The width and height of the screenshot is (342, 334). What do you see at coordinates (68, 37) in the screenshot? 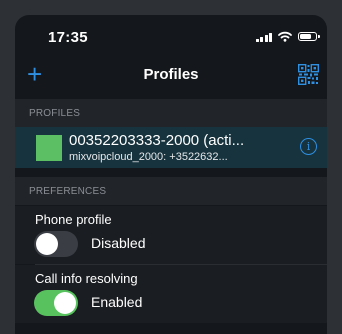
I see `status-time: 17:35` at bounding box center [68, 37].